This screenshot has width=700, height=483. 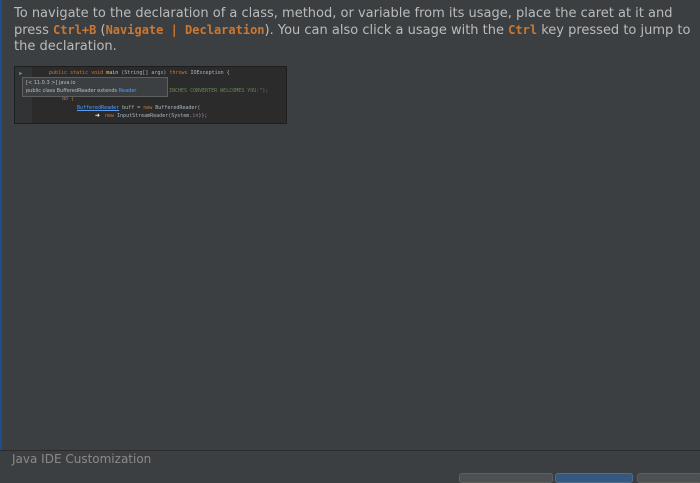 What do you see at coordinates (386, 30) in the screenshot?
I see `tip-text-part: ). You can also click a usage with the` at bounding box center [386, 30].